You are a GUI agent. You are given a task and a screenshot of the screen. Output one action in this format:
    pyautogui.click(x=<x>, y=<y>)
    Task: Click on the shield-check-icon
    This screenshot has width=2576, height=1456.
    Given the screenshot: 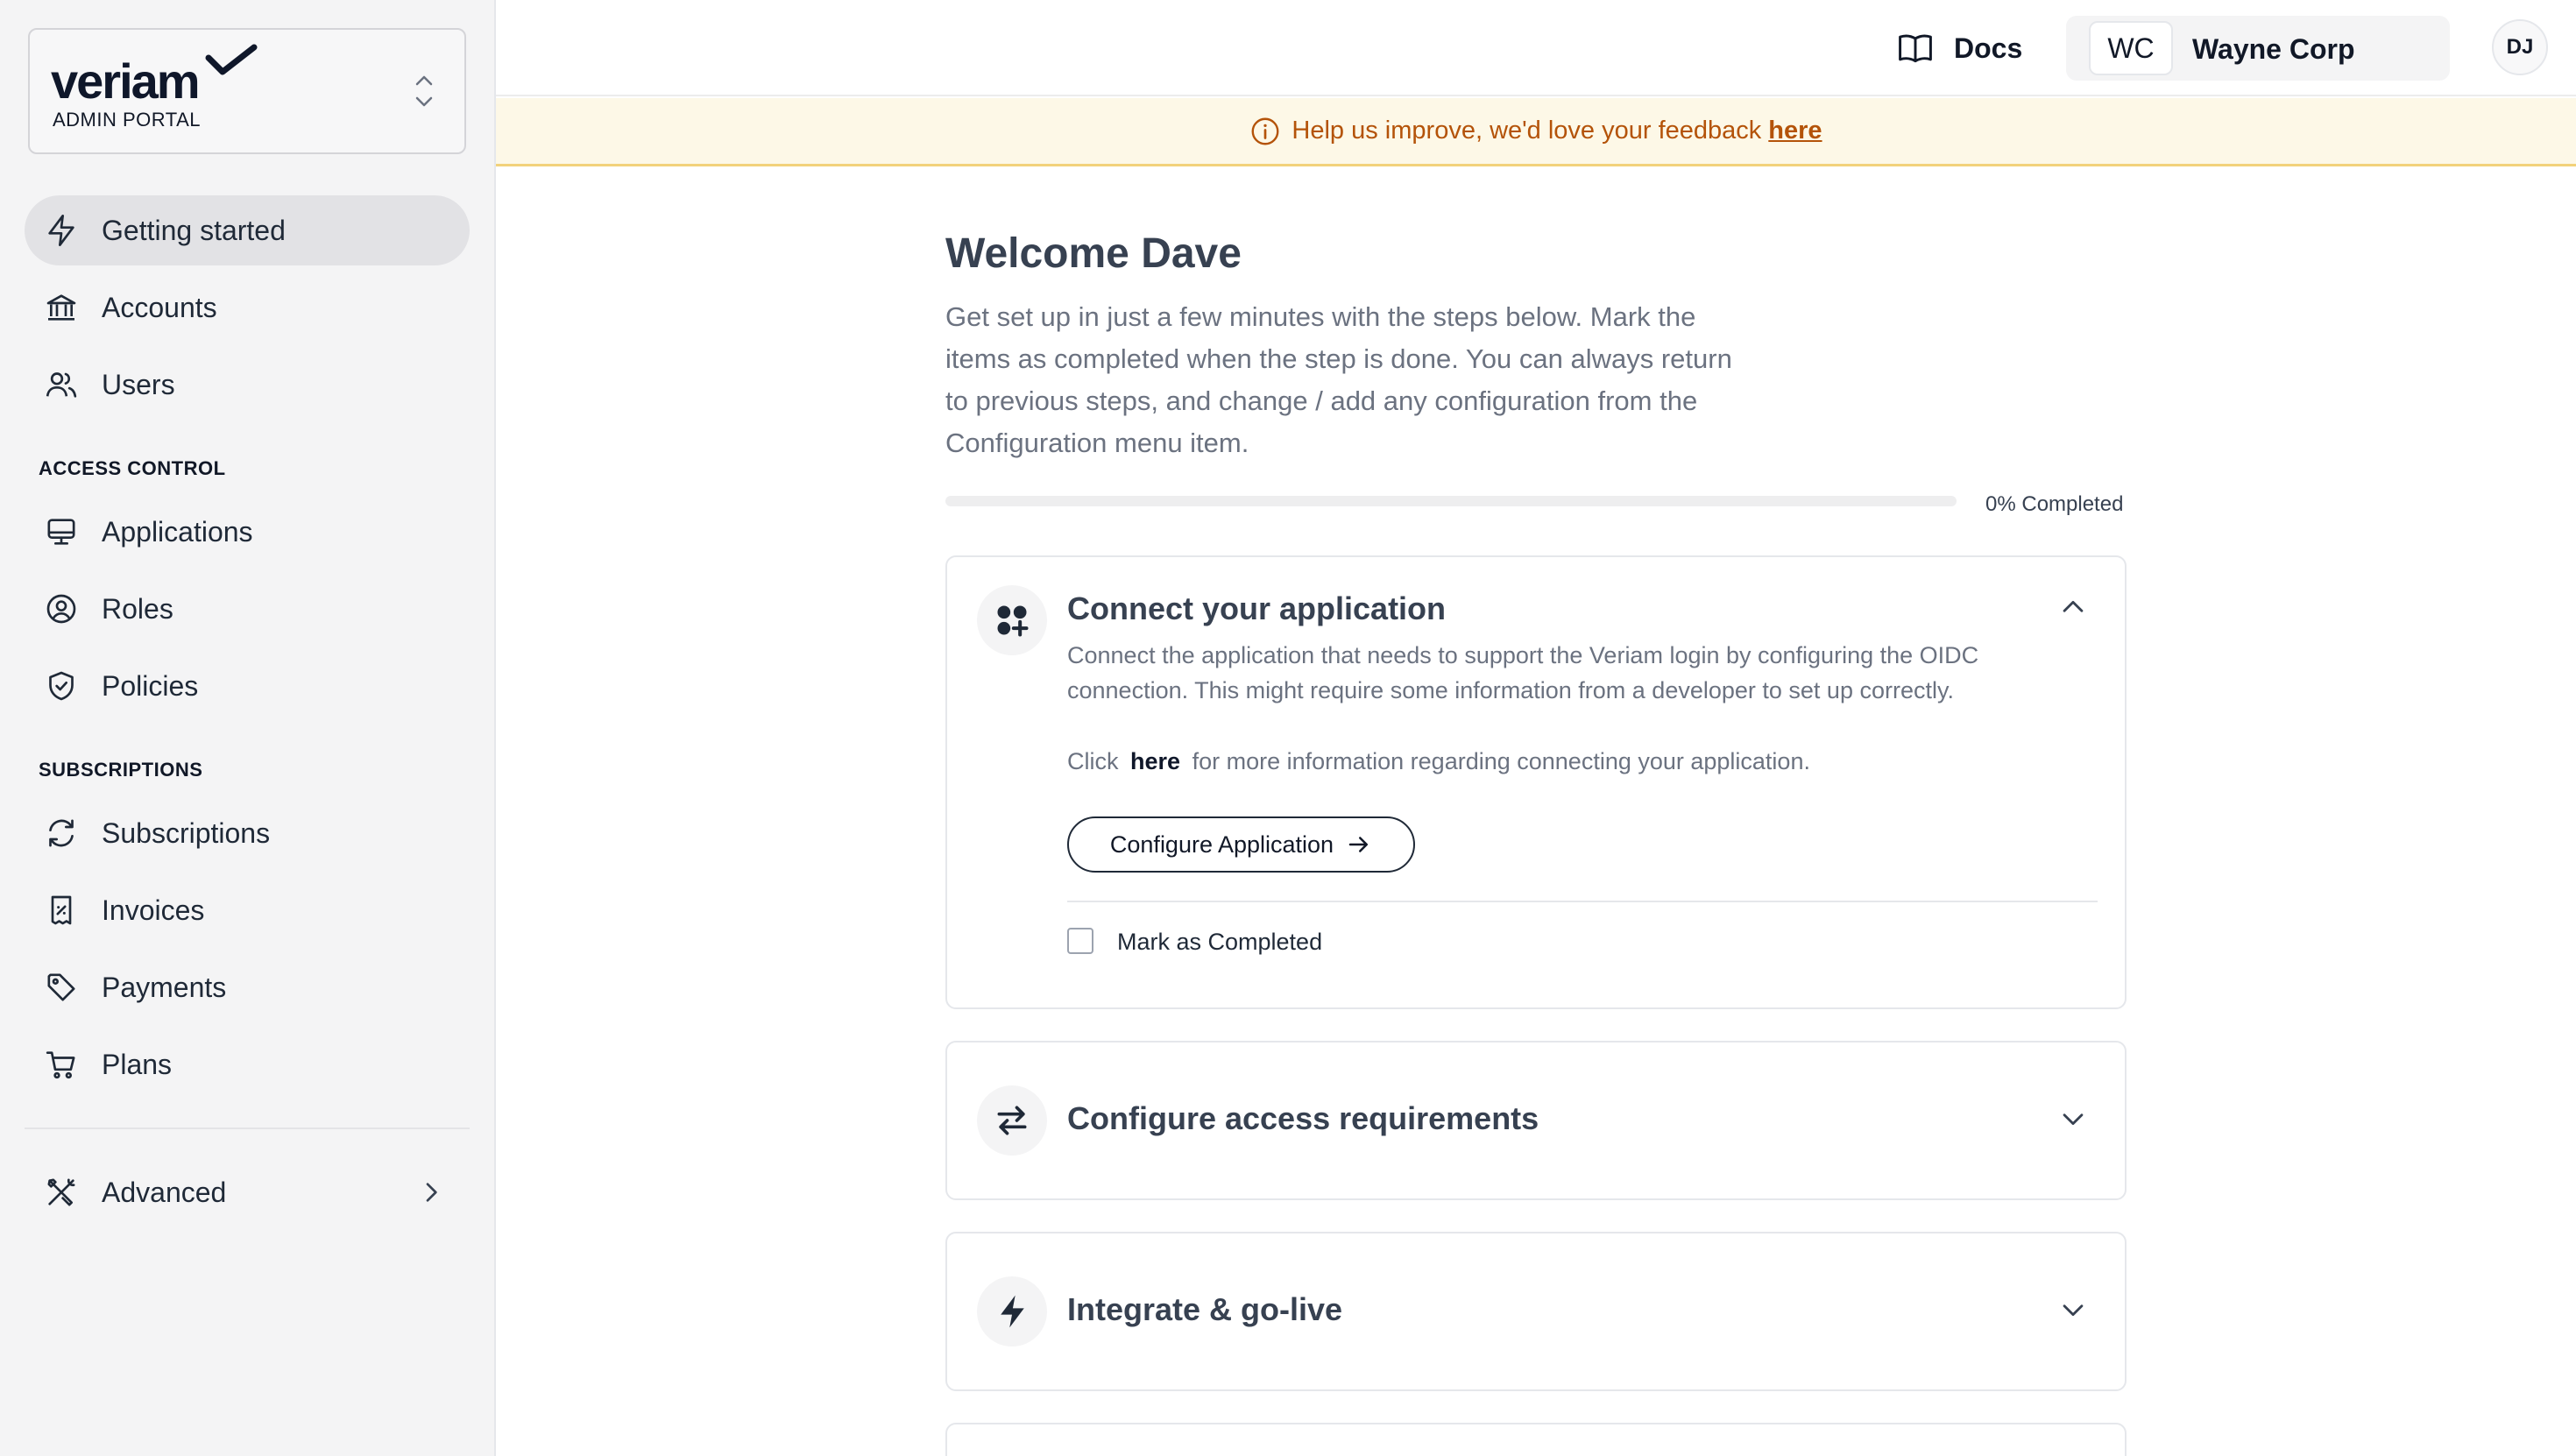 What is the action you would take?
    pyautogui.click(x=61, y=685)
    